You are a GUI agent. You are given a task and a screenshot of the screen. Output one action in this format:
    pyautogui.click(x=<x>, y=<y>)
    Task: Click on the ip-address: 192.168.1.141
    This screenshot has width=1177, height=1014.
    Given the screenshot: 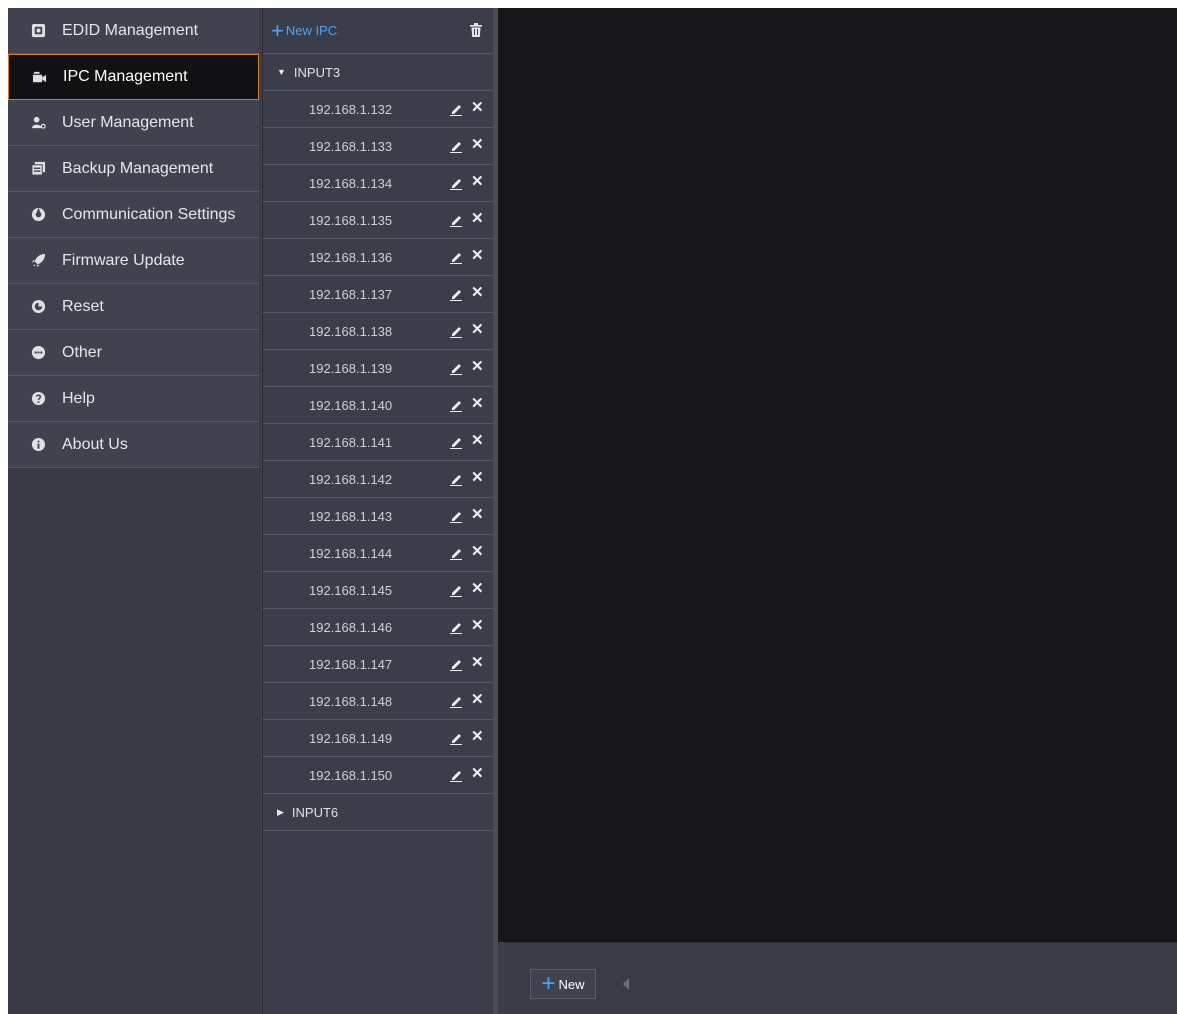 What is the action you would take?
    pyautogui.click(x=351, y=442)
    